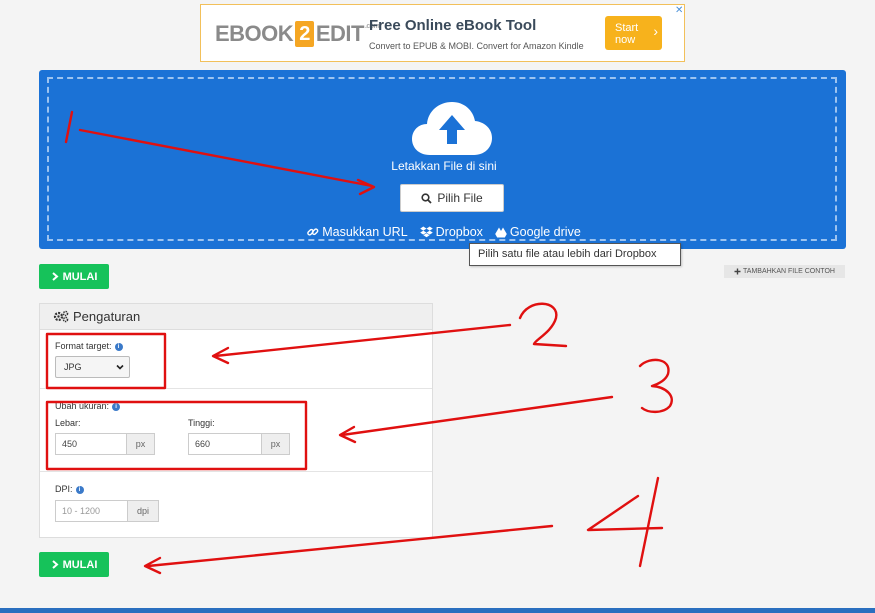 The height and width of the screenshot is (613, 875). I want to click on format-target-text: Format target:, so click(83, 346).